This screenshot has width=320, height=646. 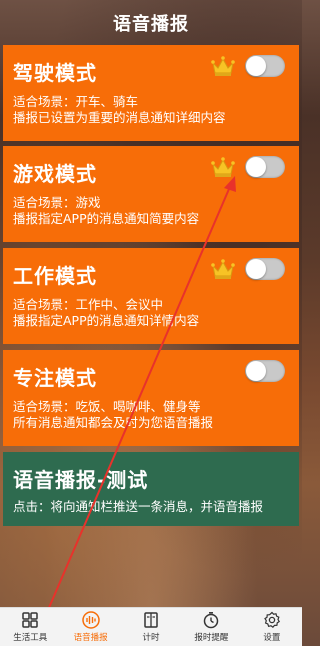 I want to click on nav-item-timer: 计时, so click(x=151, y=627).